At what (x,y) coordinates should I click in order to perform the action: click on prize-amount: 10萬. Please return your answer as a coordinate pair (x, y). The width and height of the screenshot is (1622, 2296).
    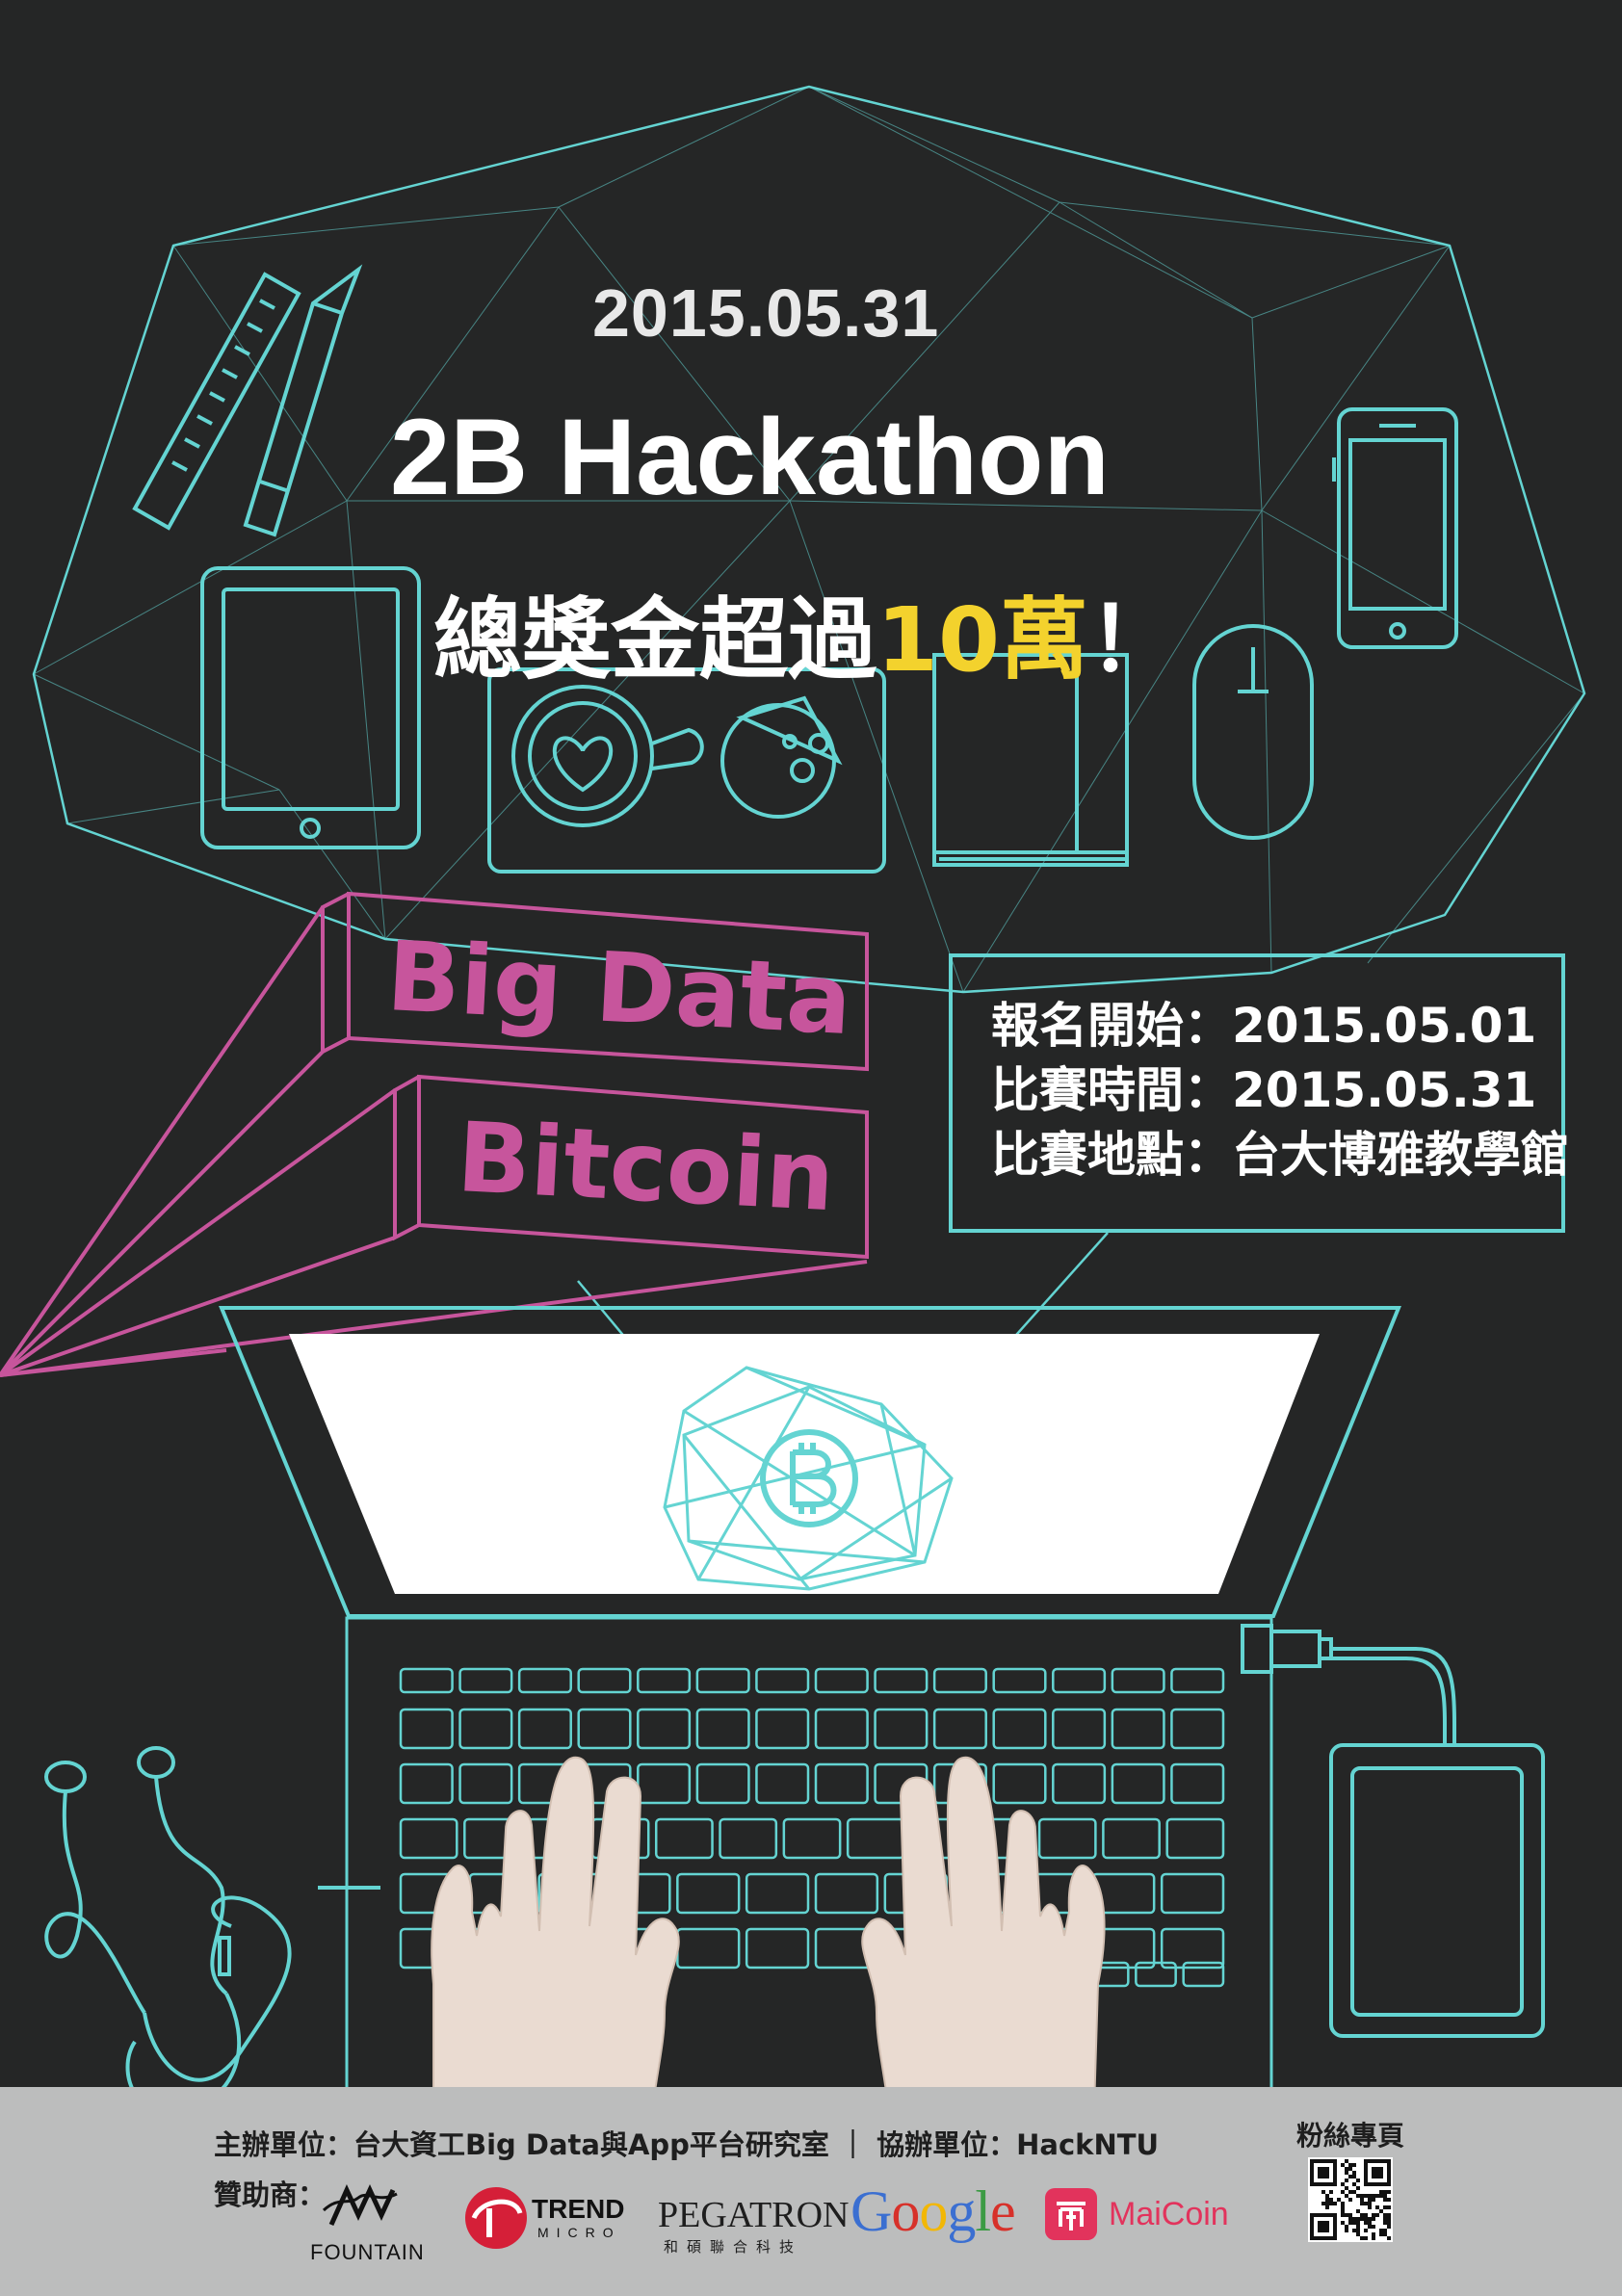
    Looking at the image, I should click on (982, 639).